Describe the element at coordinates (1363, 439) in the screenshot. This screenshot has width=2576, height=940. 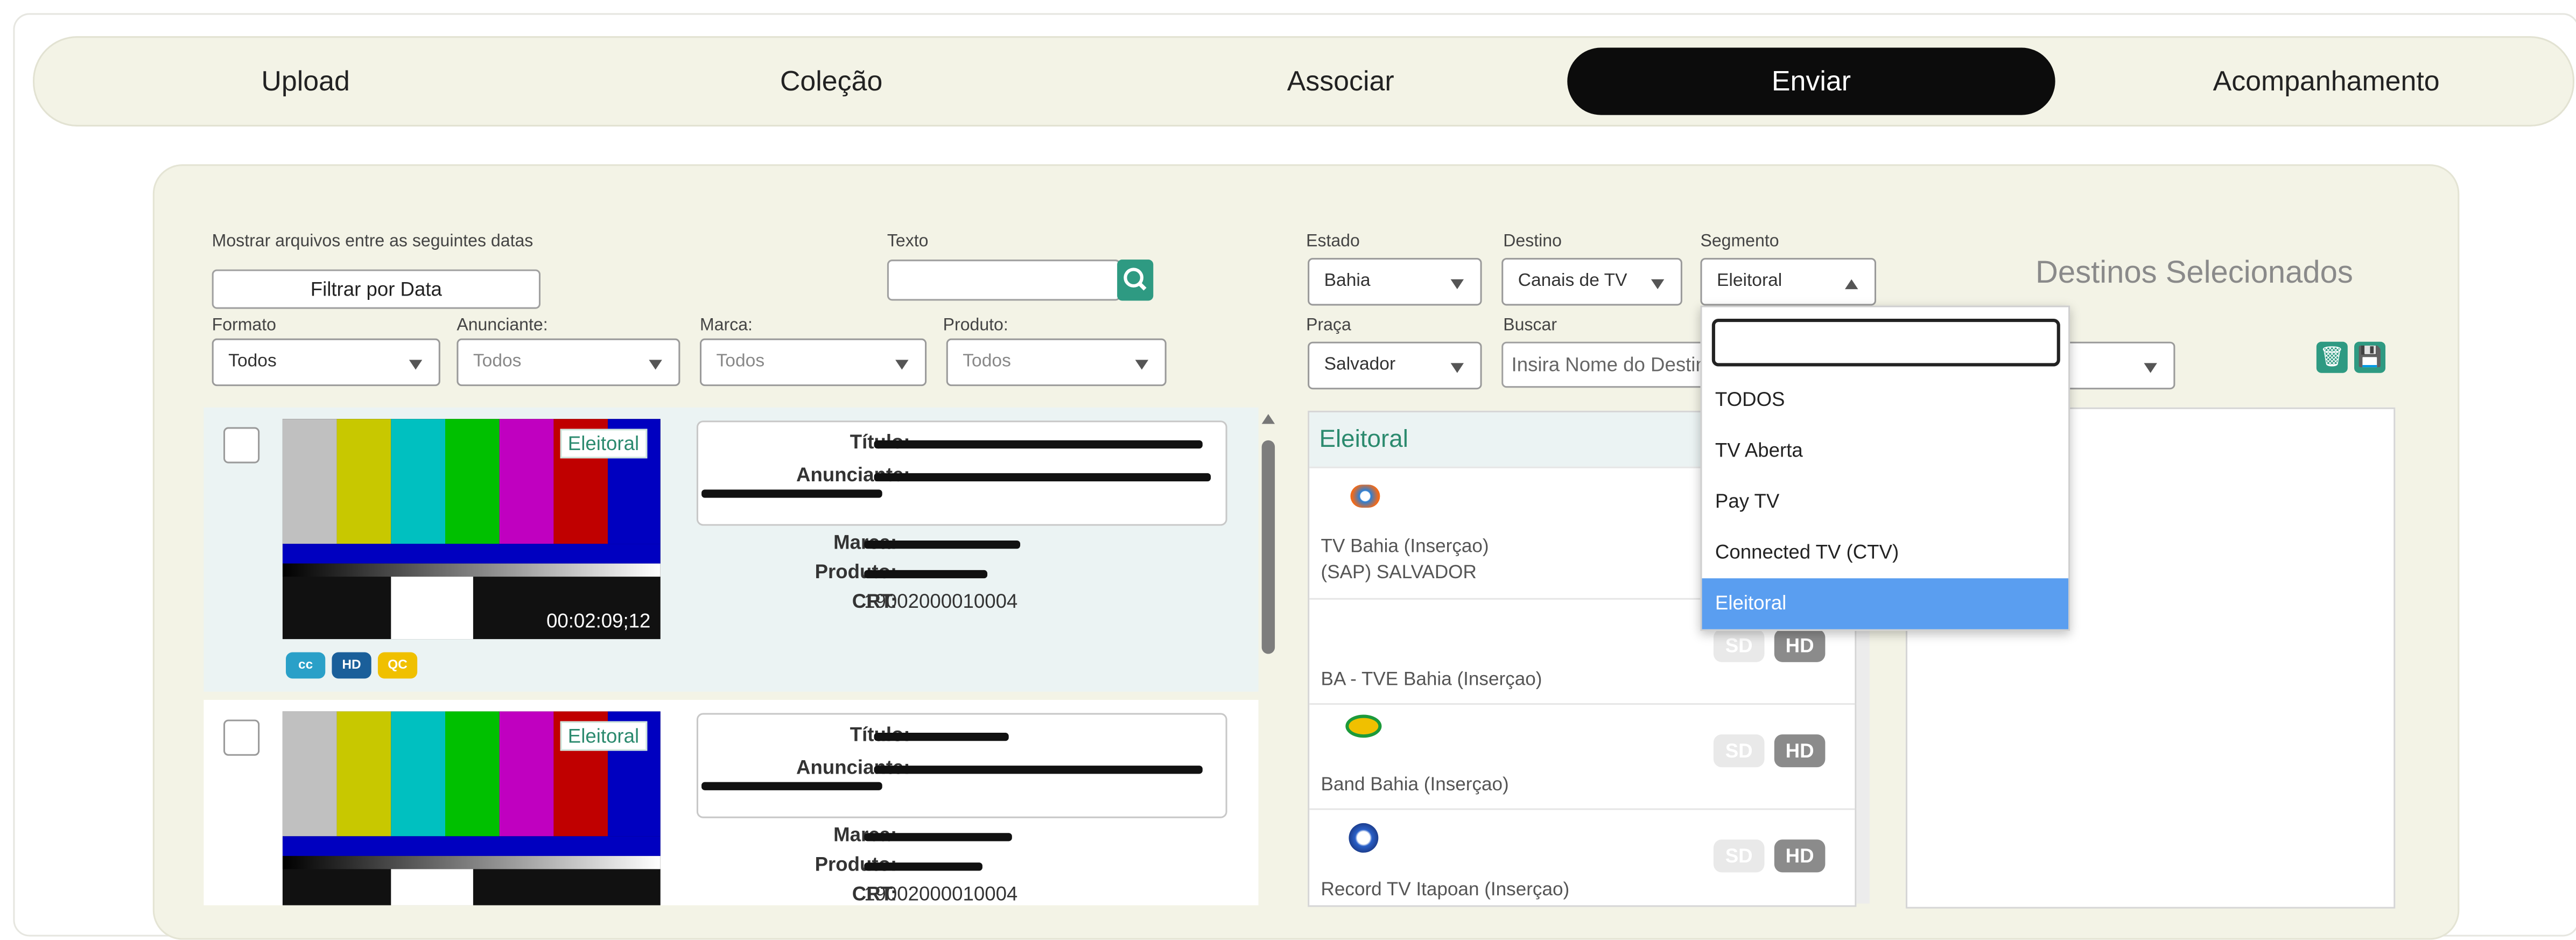
I see `channel-group-title: Eleitoral` at that location.